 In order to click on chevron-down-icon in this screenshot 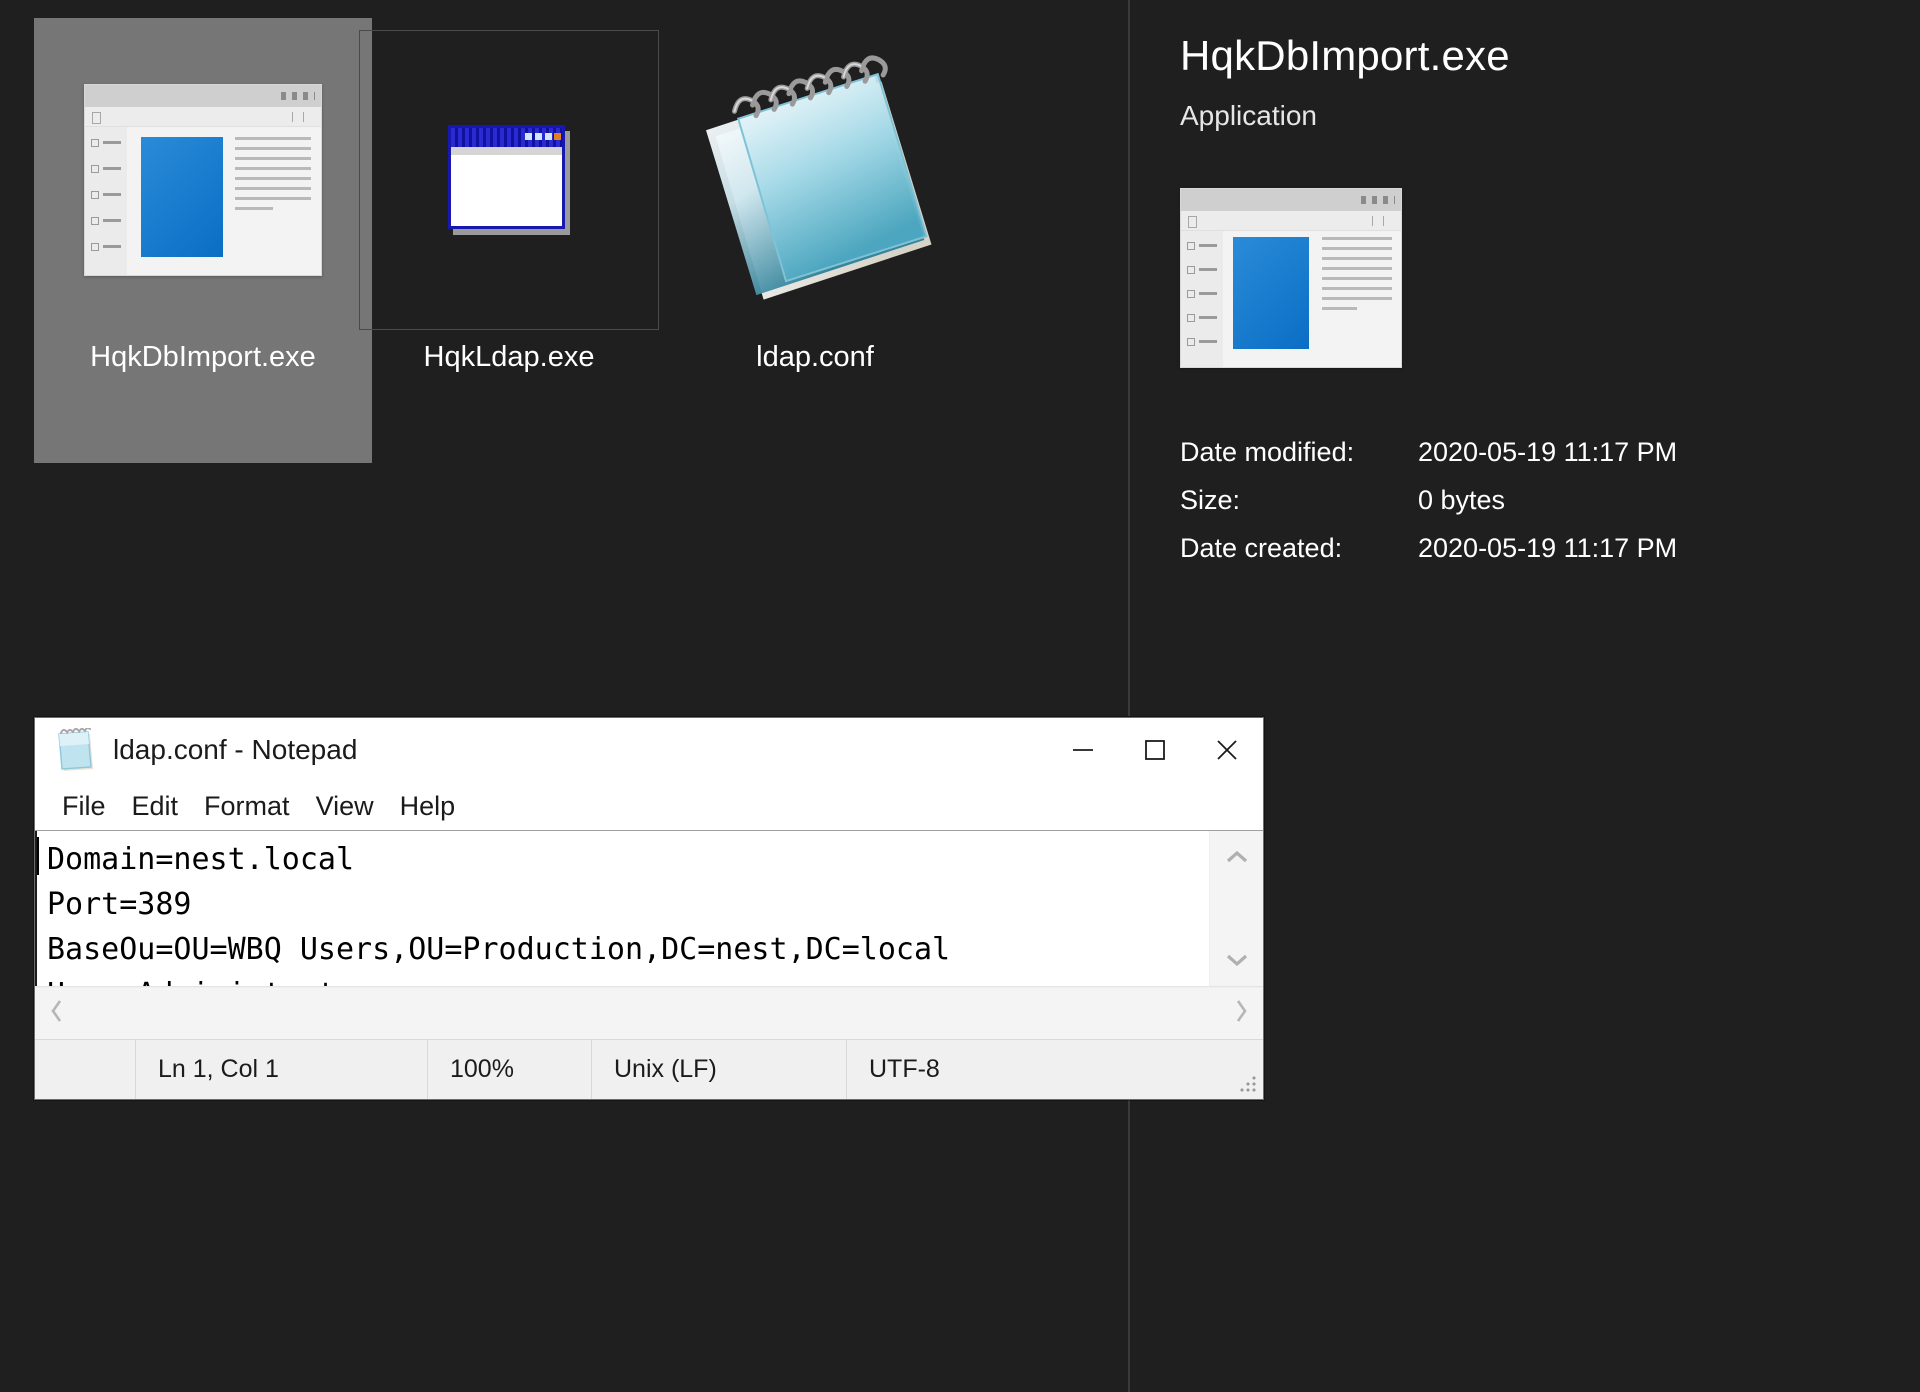, I will do `click(1236, 960)`.